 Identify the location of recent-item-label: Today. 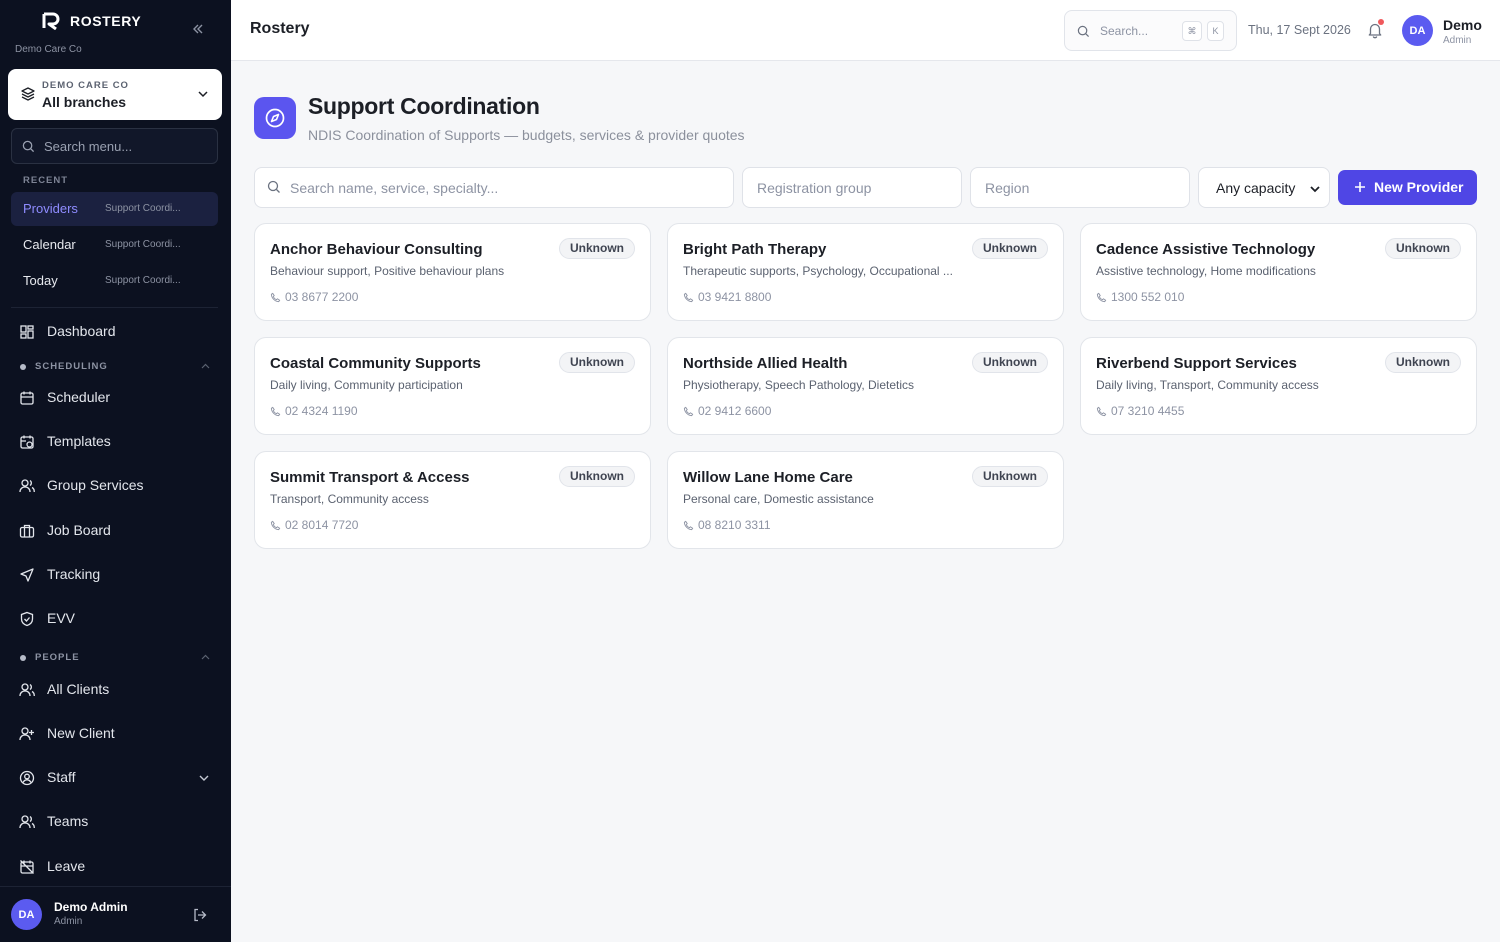
(40, 280).